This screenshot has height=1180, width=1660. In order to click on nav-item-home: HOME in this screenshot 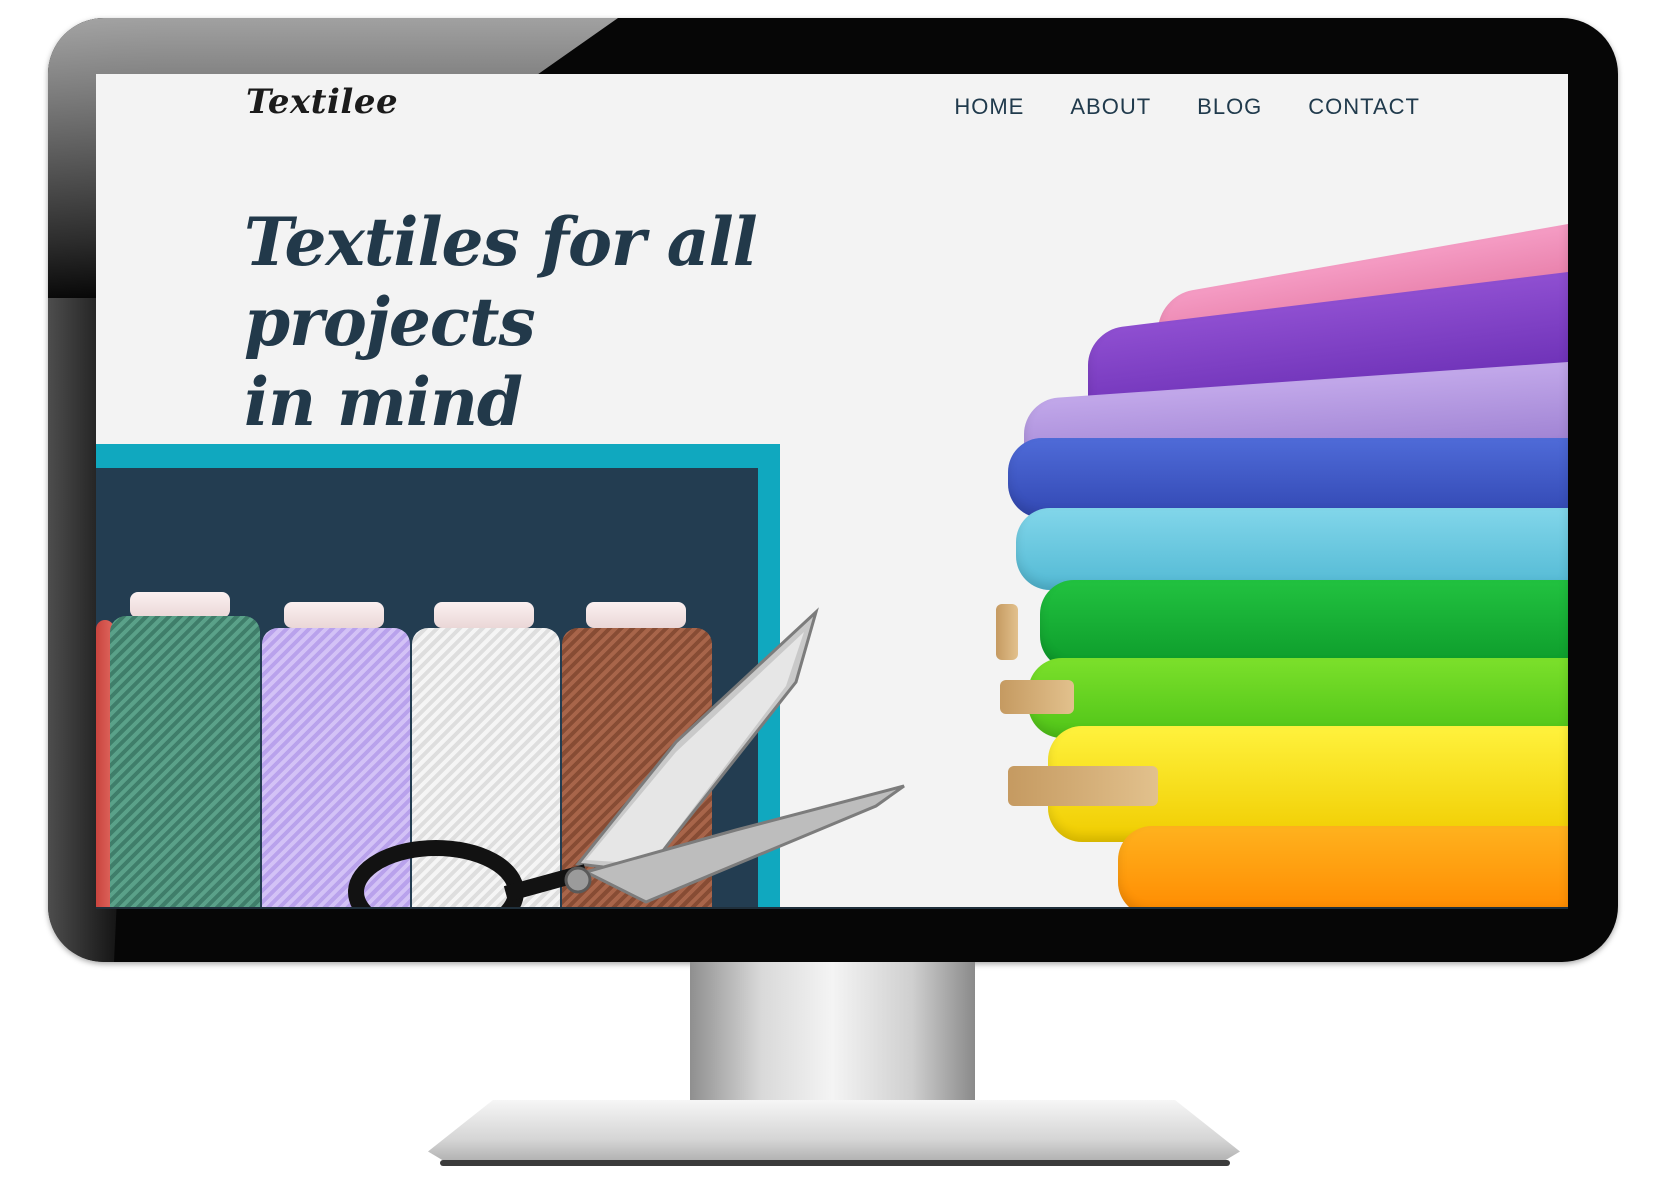, I will do `click(989, 107)`.